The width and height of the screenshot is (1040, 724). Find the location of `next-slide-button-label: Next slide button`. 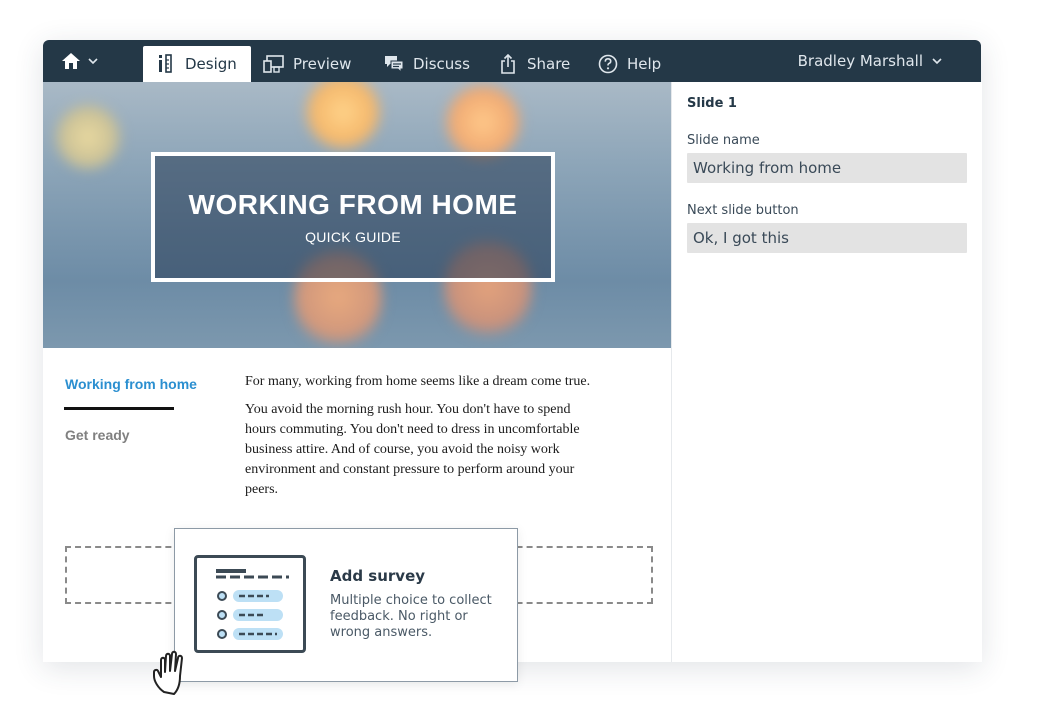

next-slide-button-label: Next slide button is located at coordinates (743, 210).